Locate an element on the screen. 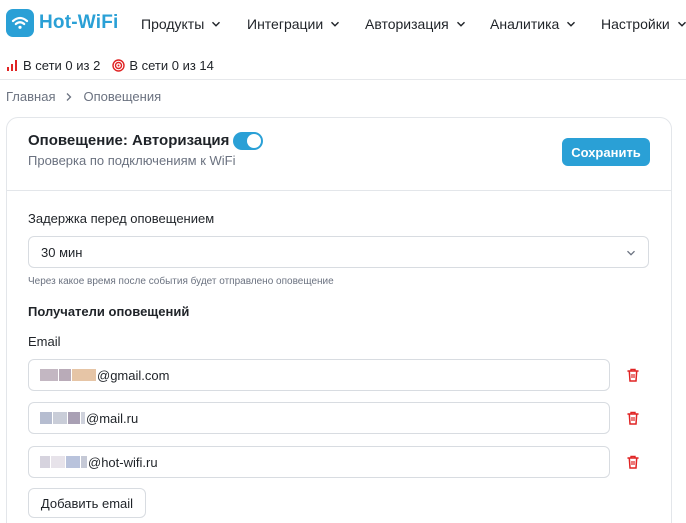 This screenshot has height=523, width=686. nav-analytics: Аналитика is located at coordinates (533, 24).